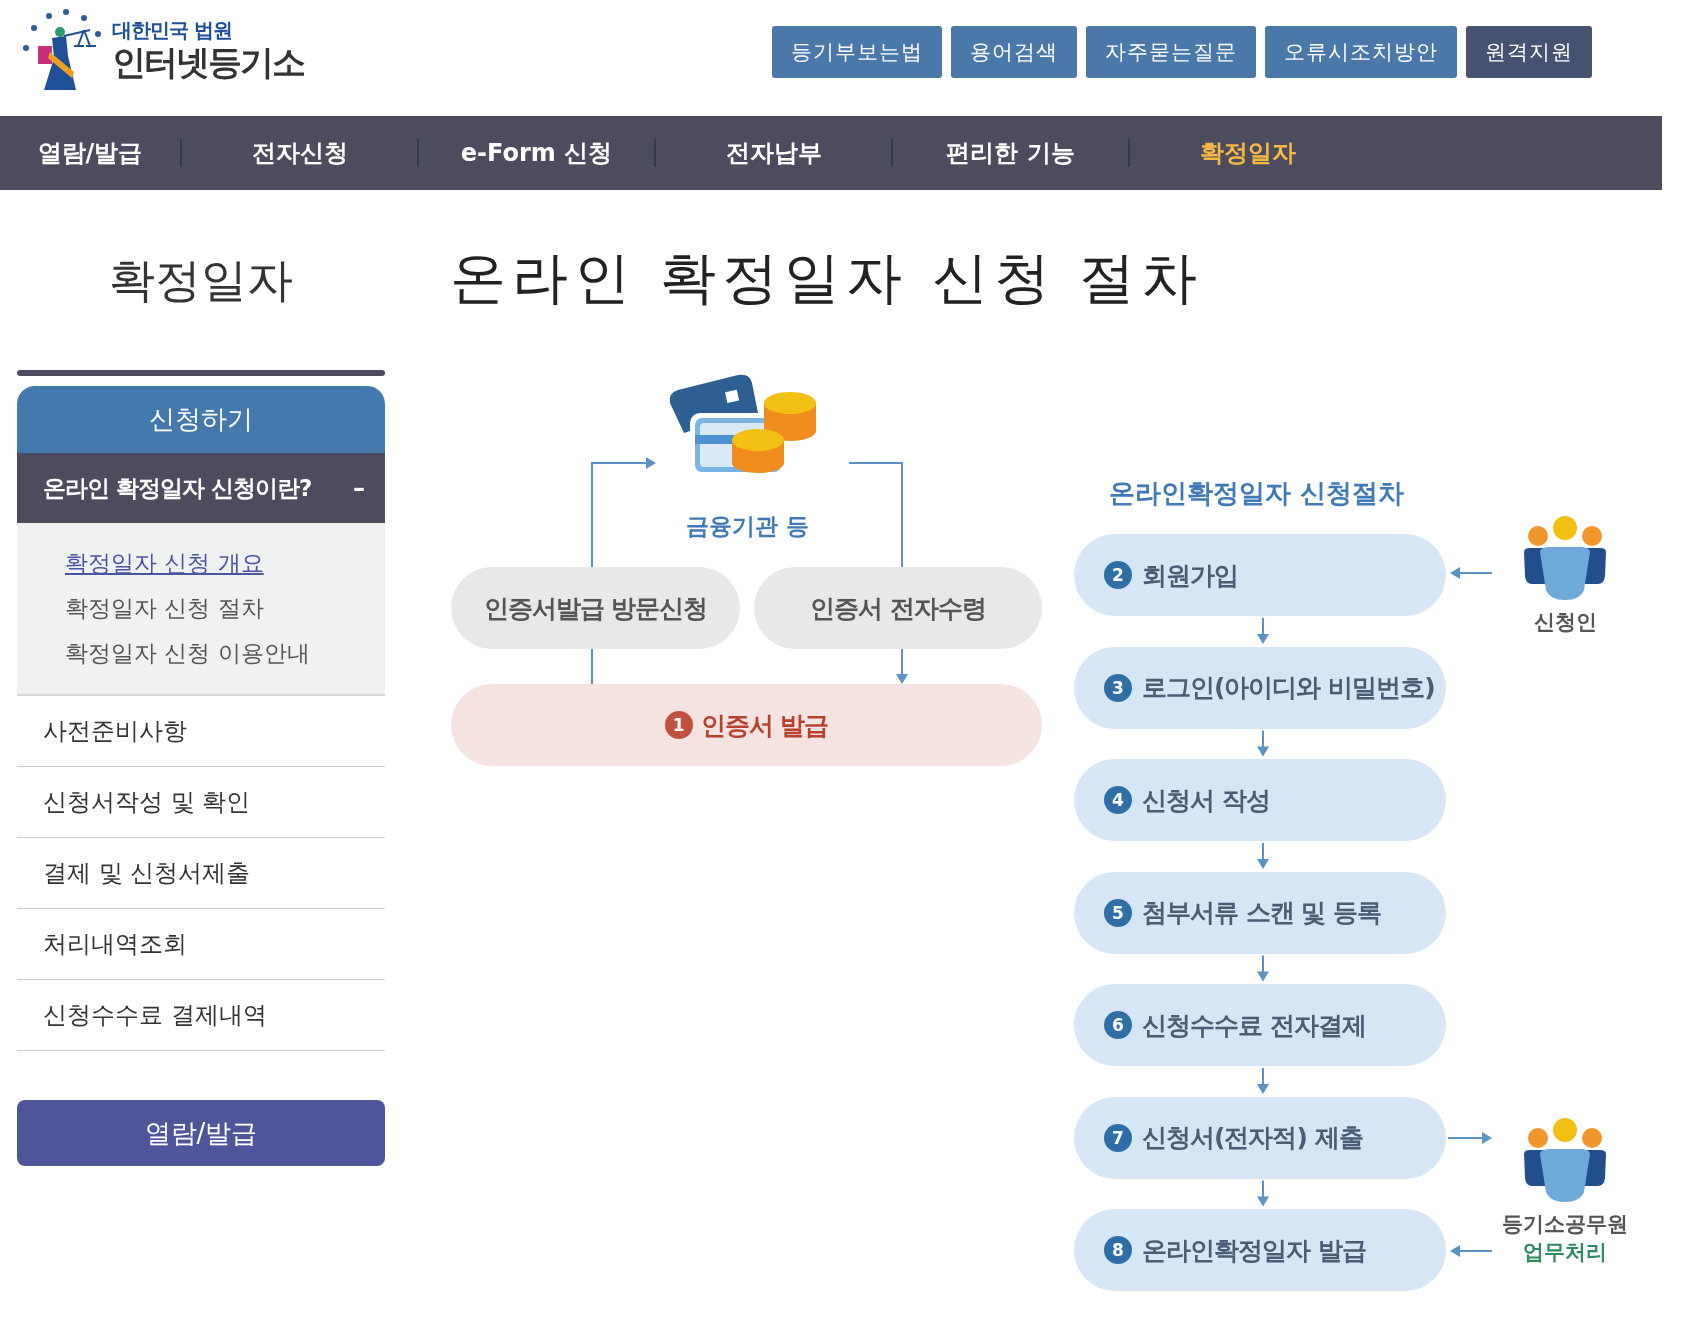  I want to click on step-label: 회원가입, so click(1190, 575).